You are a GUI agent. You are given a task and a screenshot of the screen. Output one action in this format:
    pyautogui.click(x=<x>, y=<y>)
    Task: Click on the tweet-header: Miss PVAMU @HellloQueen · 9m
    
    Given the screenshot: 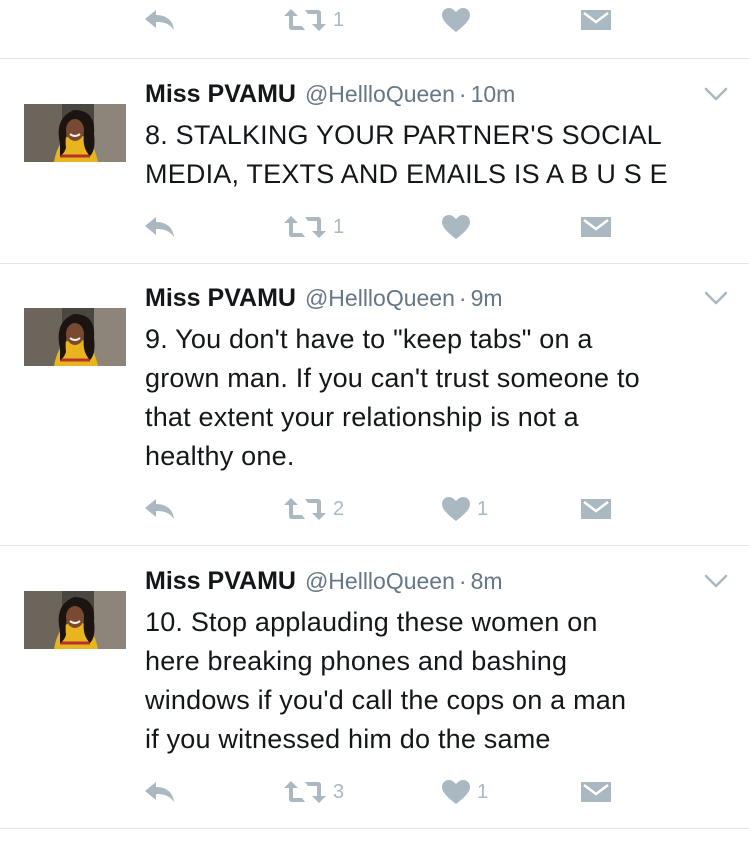 What is the action you would take?
    pyautogui.click(x=324, y=301)
    